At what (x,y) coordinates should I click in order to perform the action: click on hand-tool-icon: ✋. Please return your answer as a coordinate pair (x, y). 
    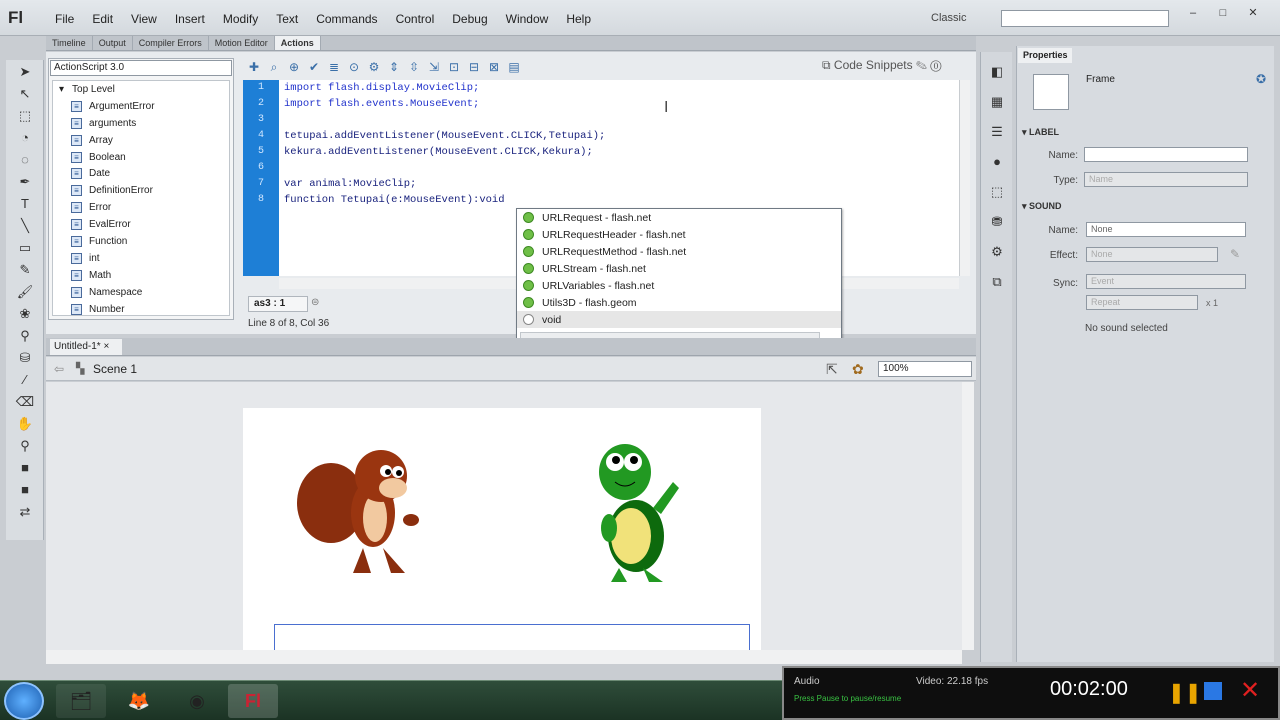
    Looking at the image, I should click on (25, 424).